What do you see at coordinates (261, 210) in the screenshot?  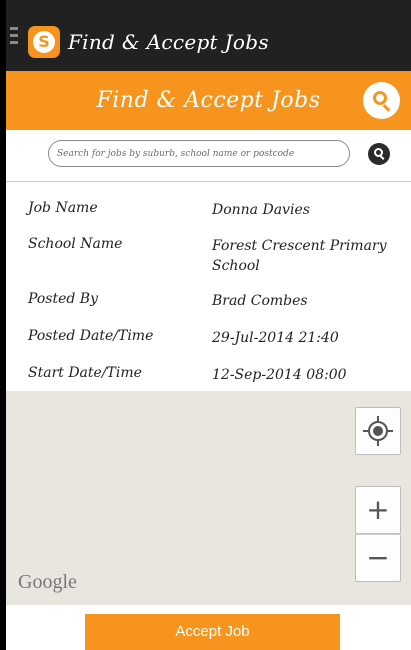 I see `detail-value: Donna Davies` at bounding box center [261, 210].